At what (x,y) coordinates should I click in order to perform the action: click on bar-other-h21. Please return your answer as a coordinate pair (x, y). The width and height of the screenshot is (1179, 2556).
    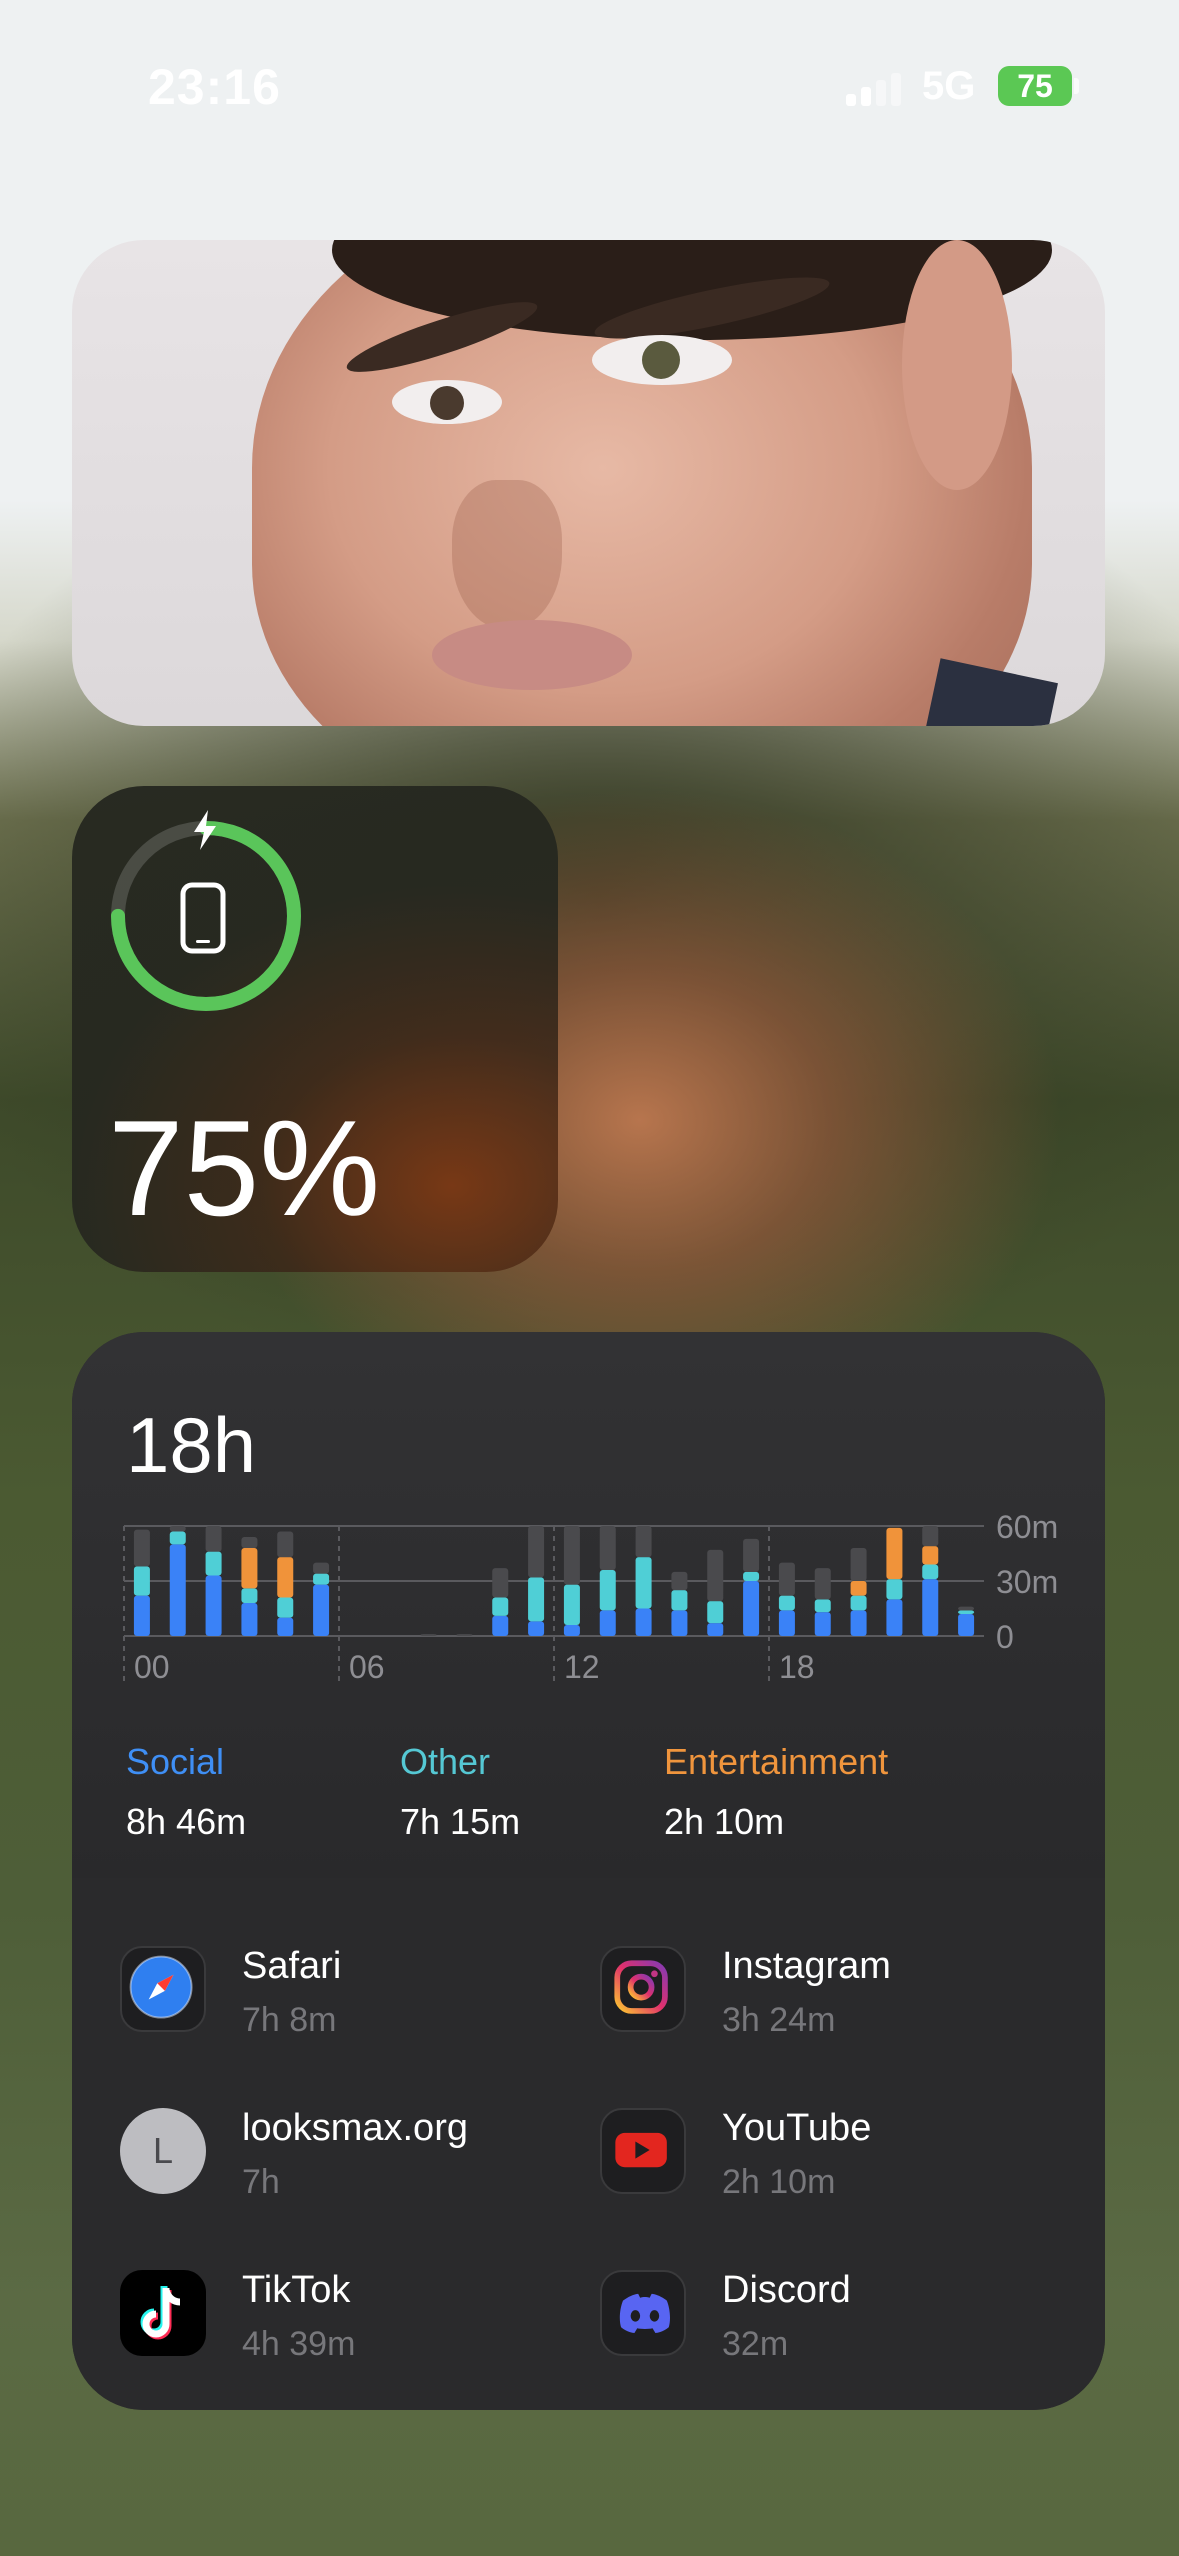
    Looking at the image, I should click on (894, 1589).